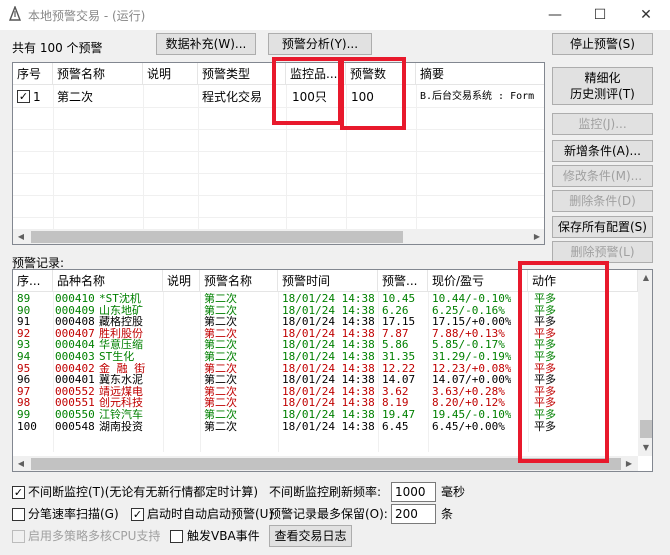  I want to click on record-code: 000403, so click(75, 357).